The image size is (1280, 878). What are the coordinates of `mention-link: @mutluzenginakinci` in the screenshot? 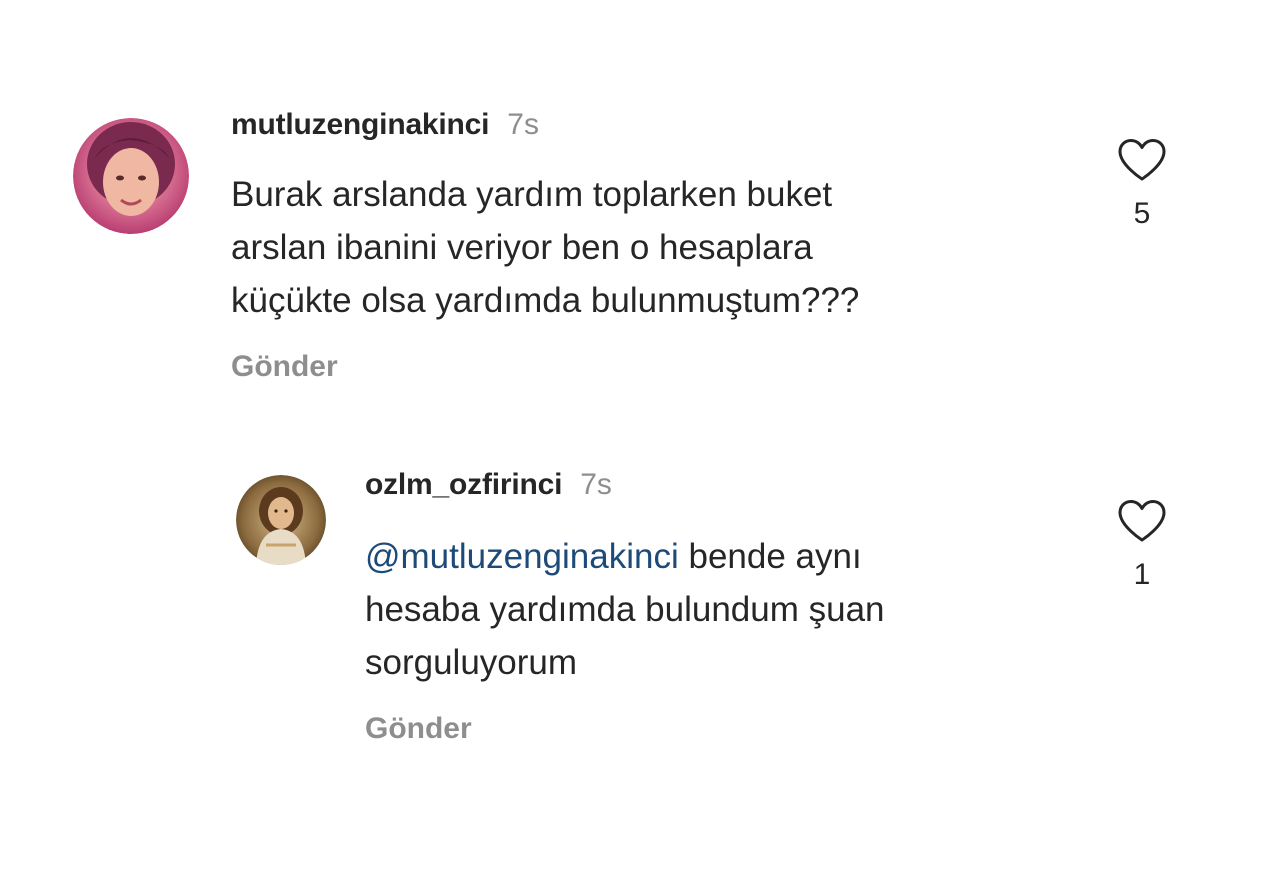 It's located at (522, 556).